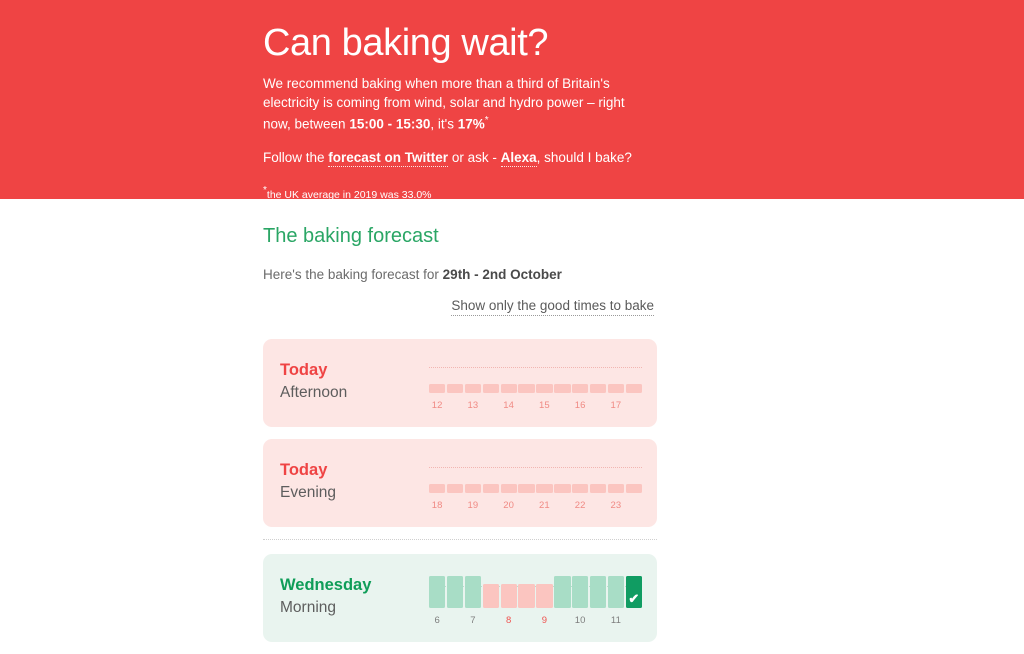 The image size is (1024, 654). What do you see at coordinates (584, 157) in the screenshot?
I see `follow-suffix: , should I bake?` at bounding box center [584, 157].